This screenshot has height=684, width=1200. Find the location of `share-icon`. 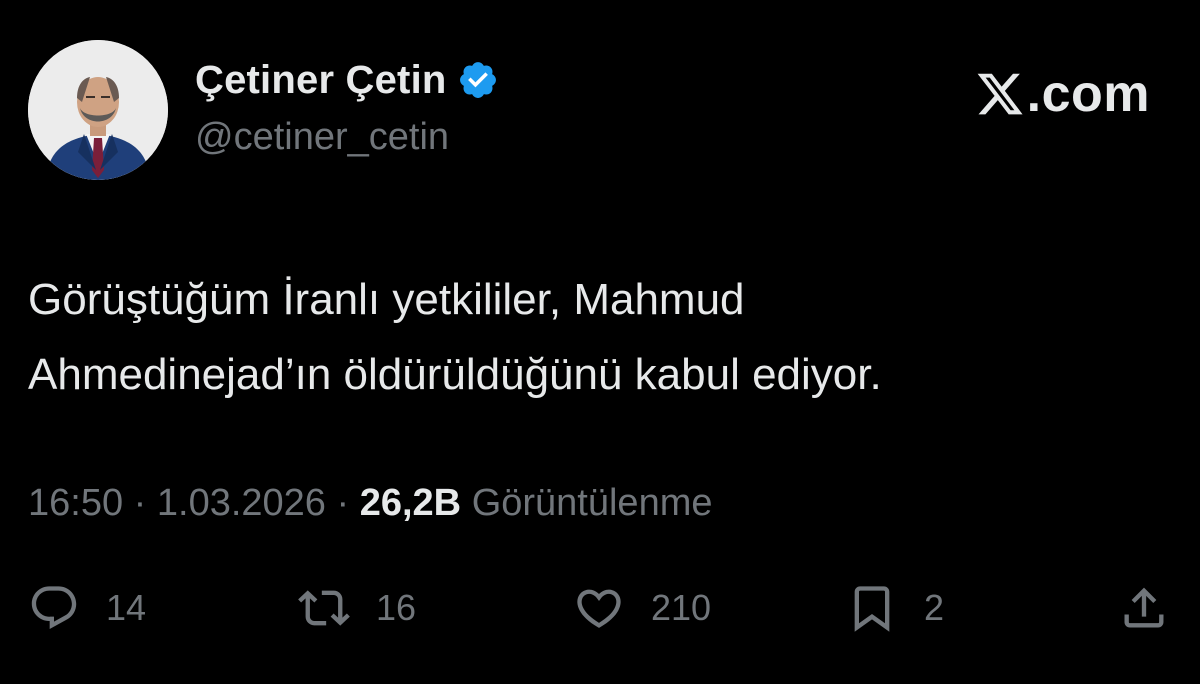

share-icon is located at coordinates (1144, 607).